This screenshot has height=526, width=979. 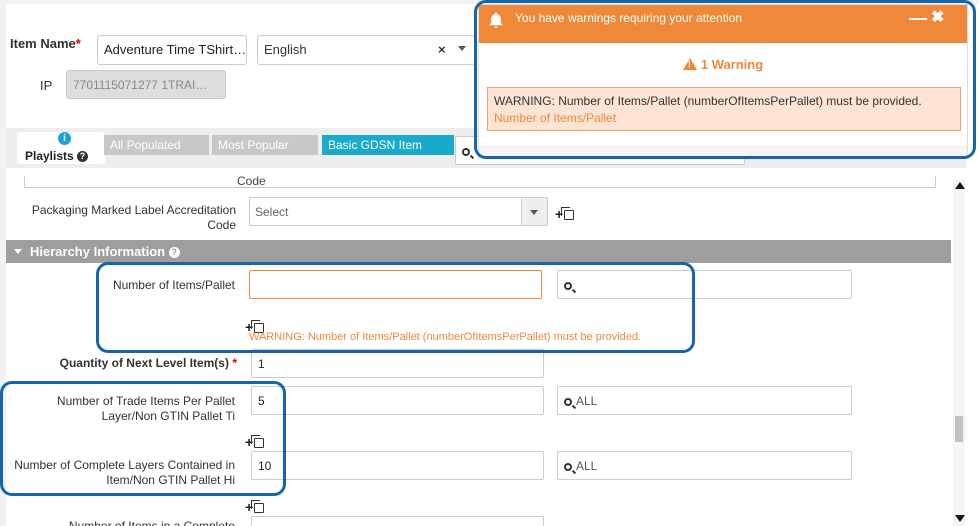 I want to click on playlist-basic-gdsn-item: Basic GDSN Item, so click(x=388, y=145).